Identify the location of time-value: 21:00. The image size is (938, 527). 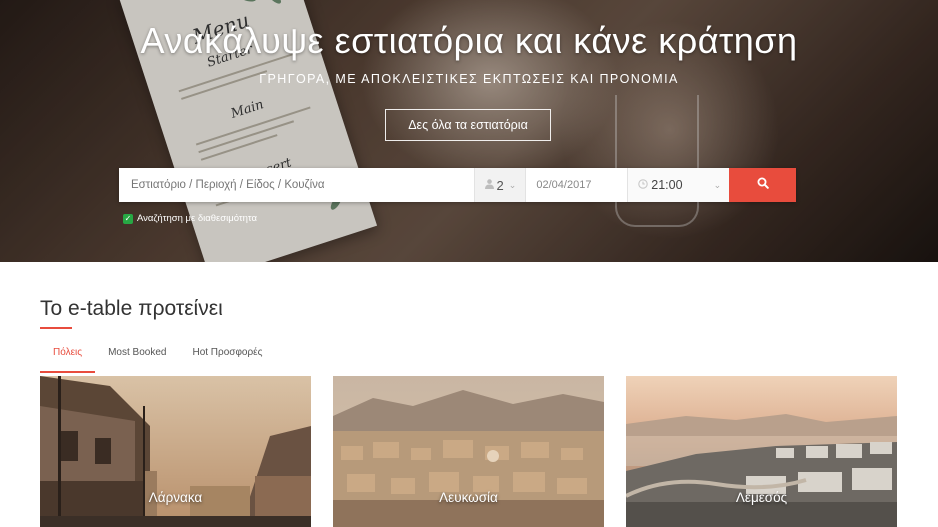
(667, 185).